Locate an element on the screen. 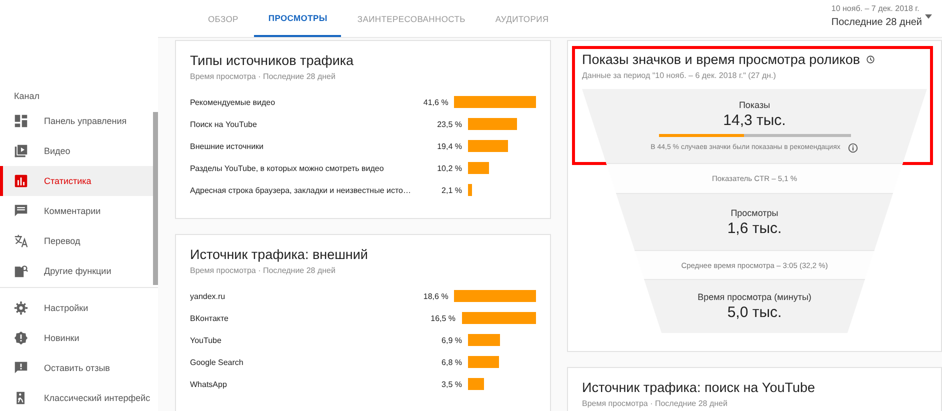 The image size is (942, 411). sidebar-item: Видео is located at coordinates (76, 151).